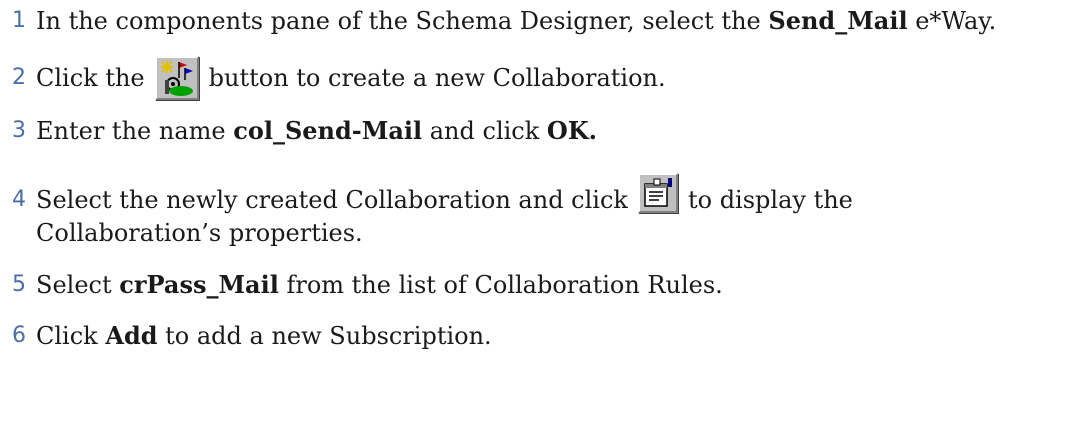  Describe the element at coordinates (657, 193) in the screenshot. I see `properties-icon` at that location.